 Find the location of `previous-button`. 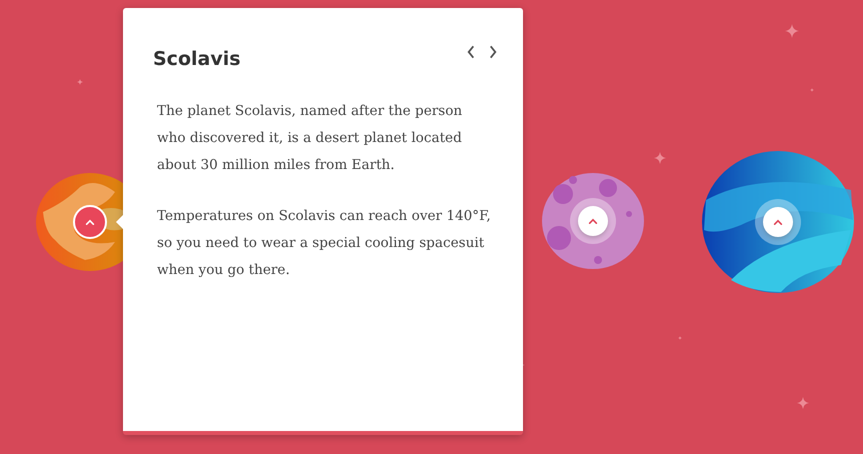

previous-button is located at coordinates (471, 52).